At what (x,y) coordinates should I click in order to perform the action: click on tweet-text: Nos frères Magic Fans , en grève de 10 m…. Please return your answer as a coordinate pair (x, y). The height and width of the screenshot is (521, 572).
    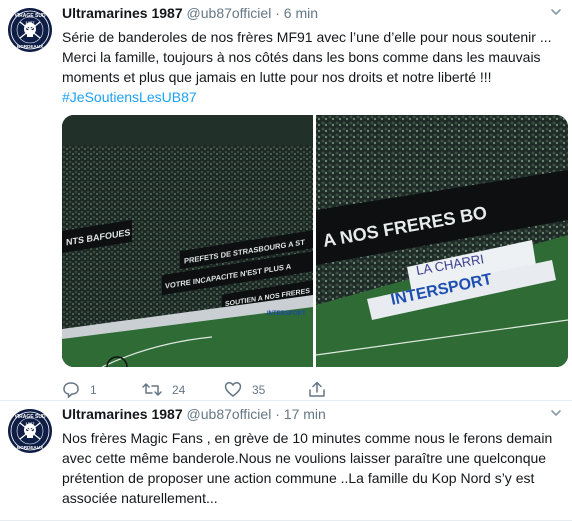
    Looking at the image, I should click on (309, 468).